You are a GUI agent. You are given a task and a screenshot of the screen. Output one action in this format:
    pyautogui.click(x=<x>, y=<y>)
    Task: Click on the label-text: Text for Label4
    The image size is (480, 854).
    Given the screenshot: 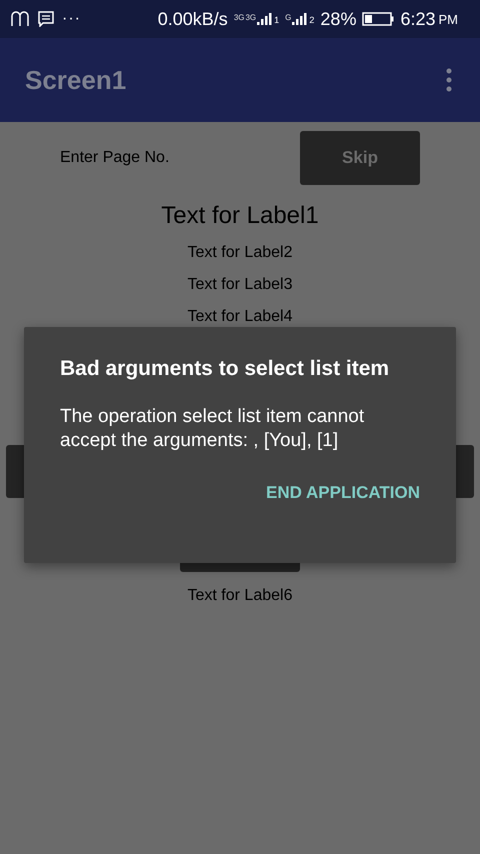 What is the action you would take?
    pyautogui.click(x=240, y=317)
    